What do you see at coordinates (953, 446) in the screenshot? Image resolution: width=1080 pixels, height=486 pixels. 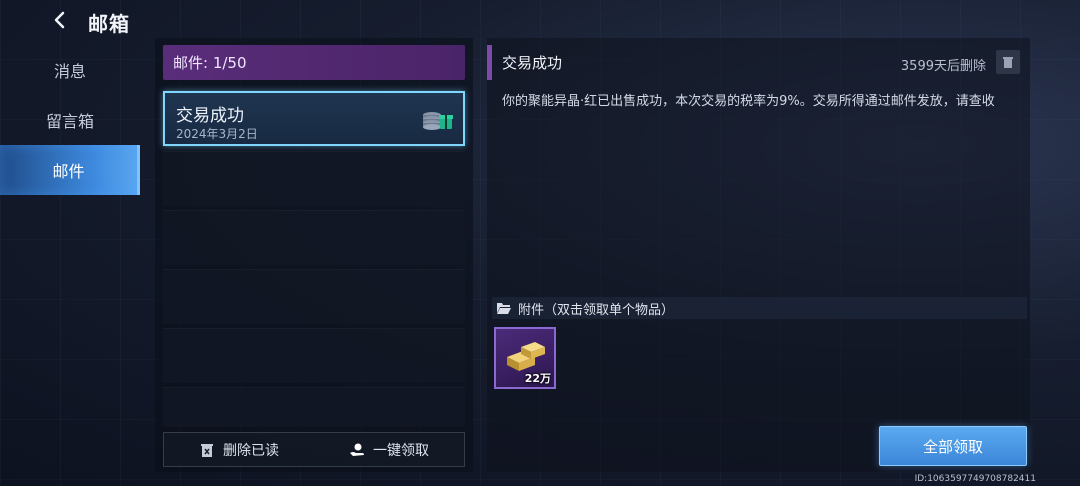 I see `claim-all-button: 全部领取` at bounding box center [953, 446].